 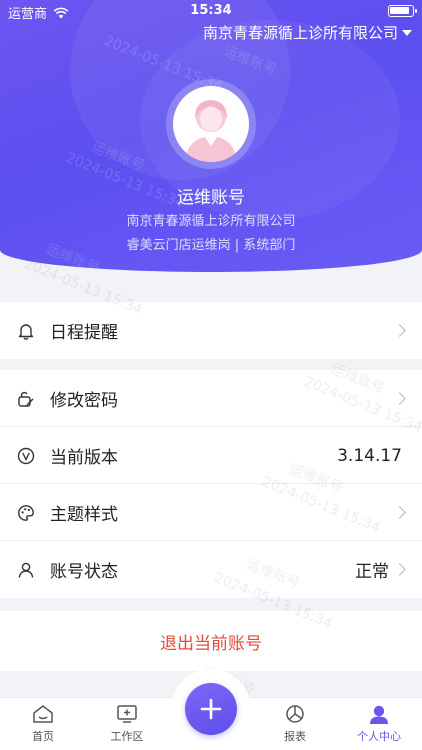 I want to click on menu-group-schedule: 日程提醒, so click(x=211, y=330).